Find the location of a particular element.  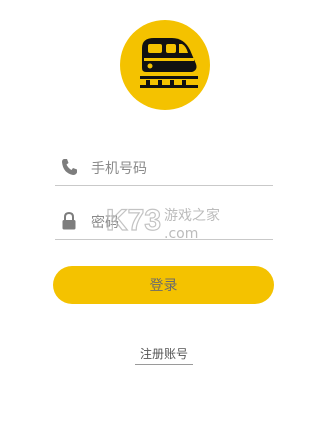

phone-icon is located at coordinates (69, 167).